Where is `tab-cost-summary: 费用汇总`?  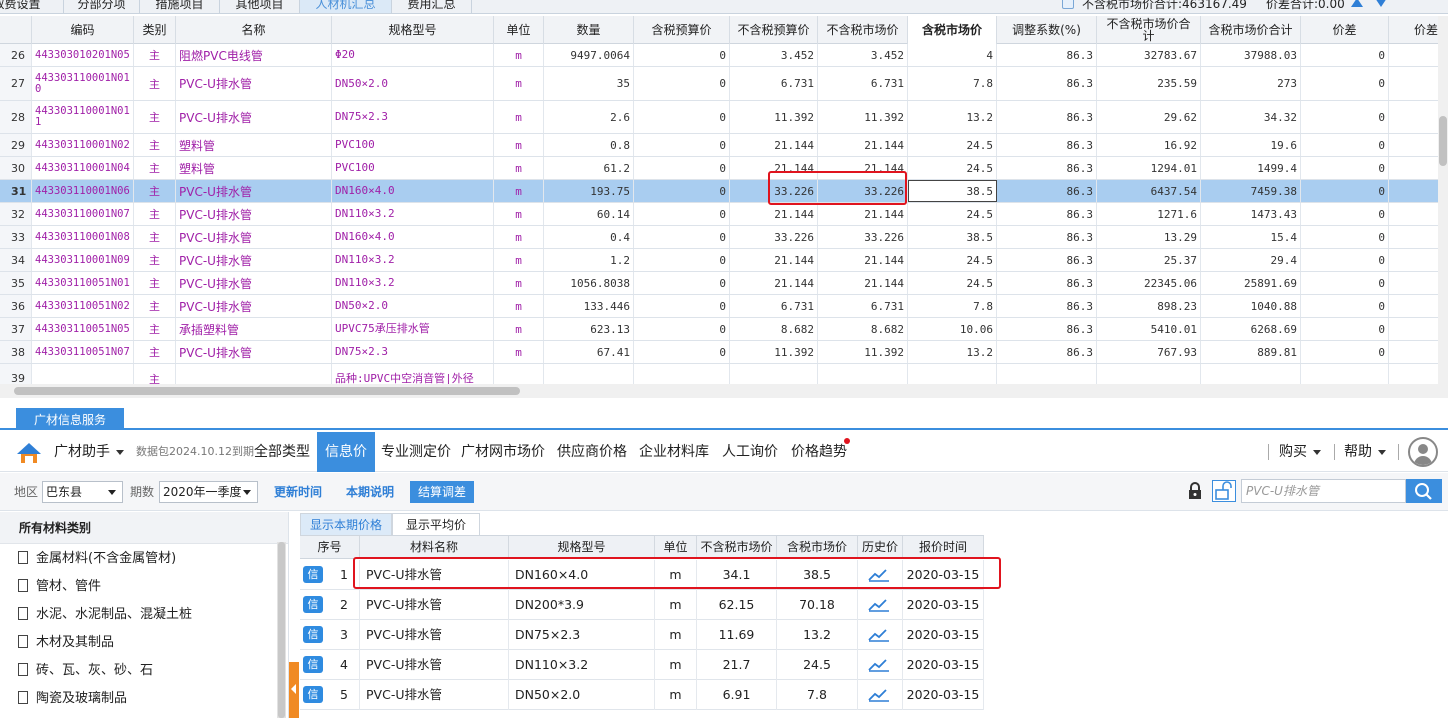
tab-cost-summary: 费用汇总 is located at coordinates (432, 6).